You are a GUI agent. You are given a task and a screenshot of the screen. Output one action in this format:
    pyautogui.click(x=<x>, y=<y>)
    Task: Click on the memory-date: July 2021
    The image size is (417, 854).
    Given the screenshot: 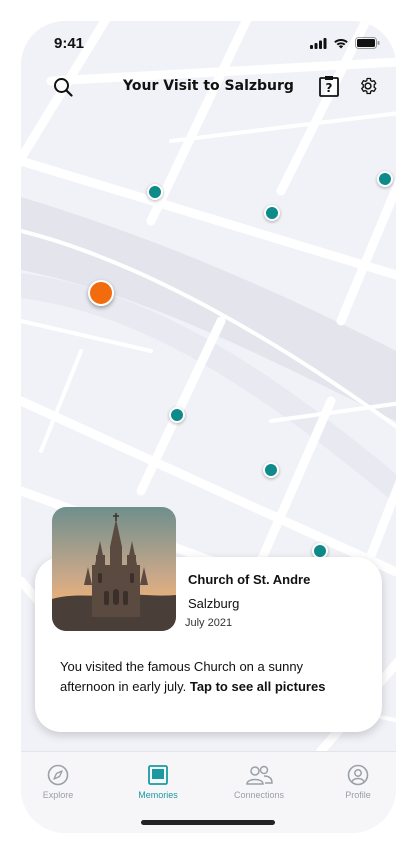 What is the action you would take?
    pyautogui.click(x=209, y=623)
    